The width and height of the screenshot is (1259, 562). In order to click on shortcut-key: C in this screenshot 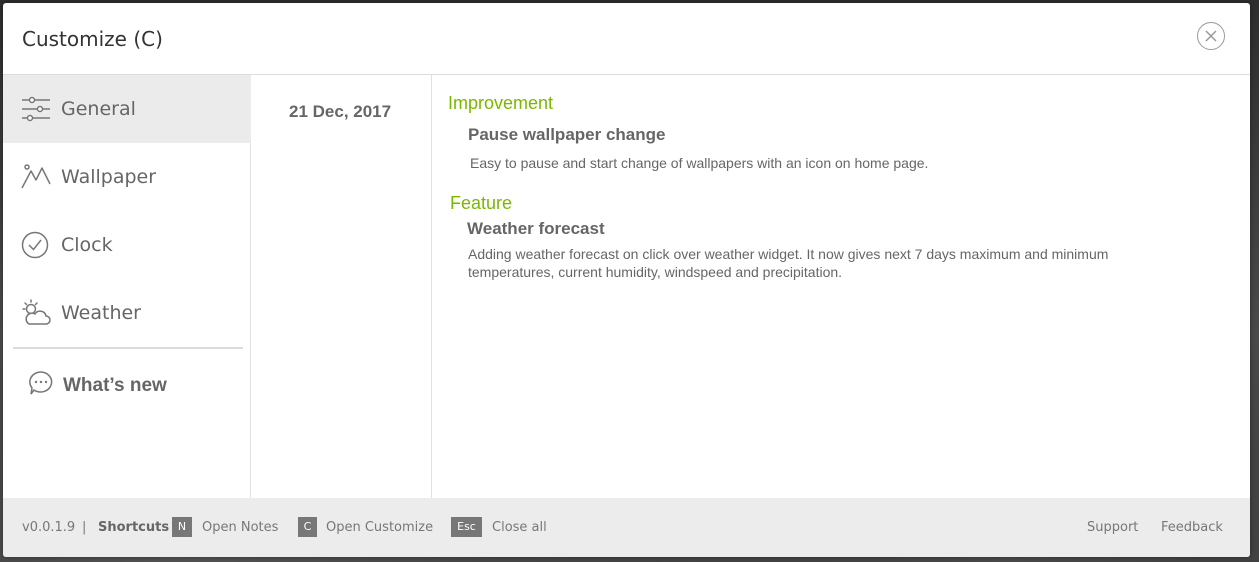, I will do `click(307, 527)`.